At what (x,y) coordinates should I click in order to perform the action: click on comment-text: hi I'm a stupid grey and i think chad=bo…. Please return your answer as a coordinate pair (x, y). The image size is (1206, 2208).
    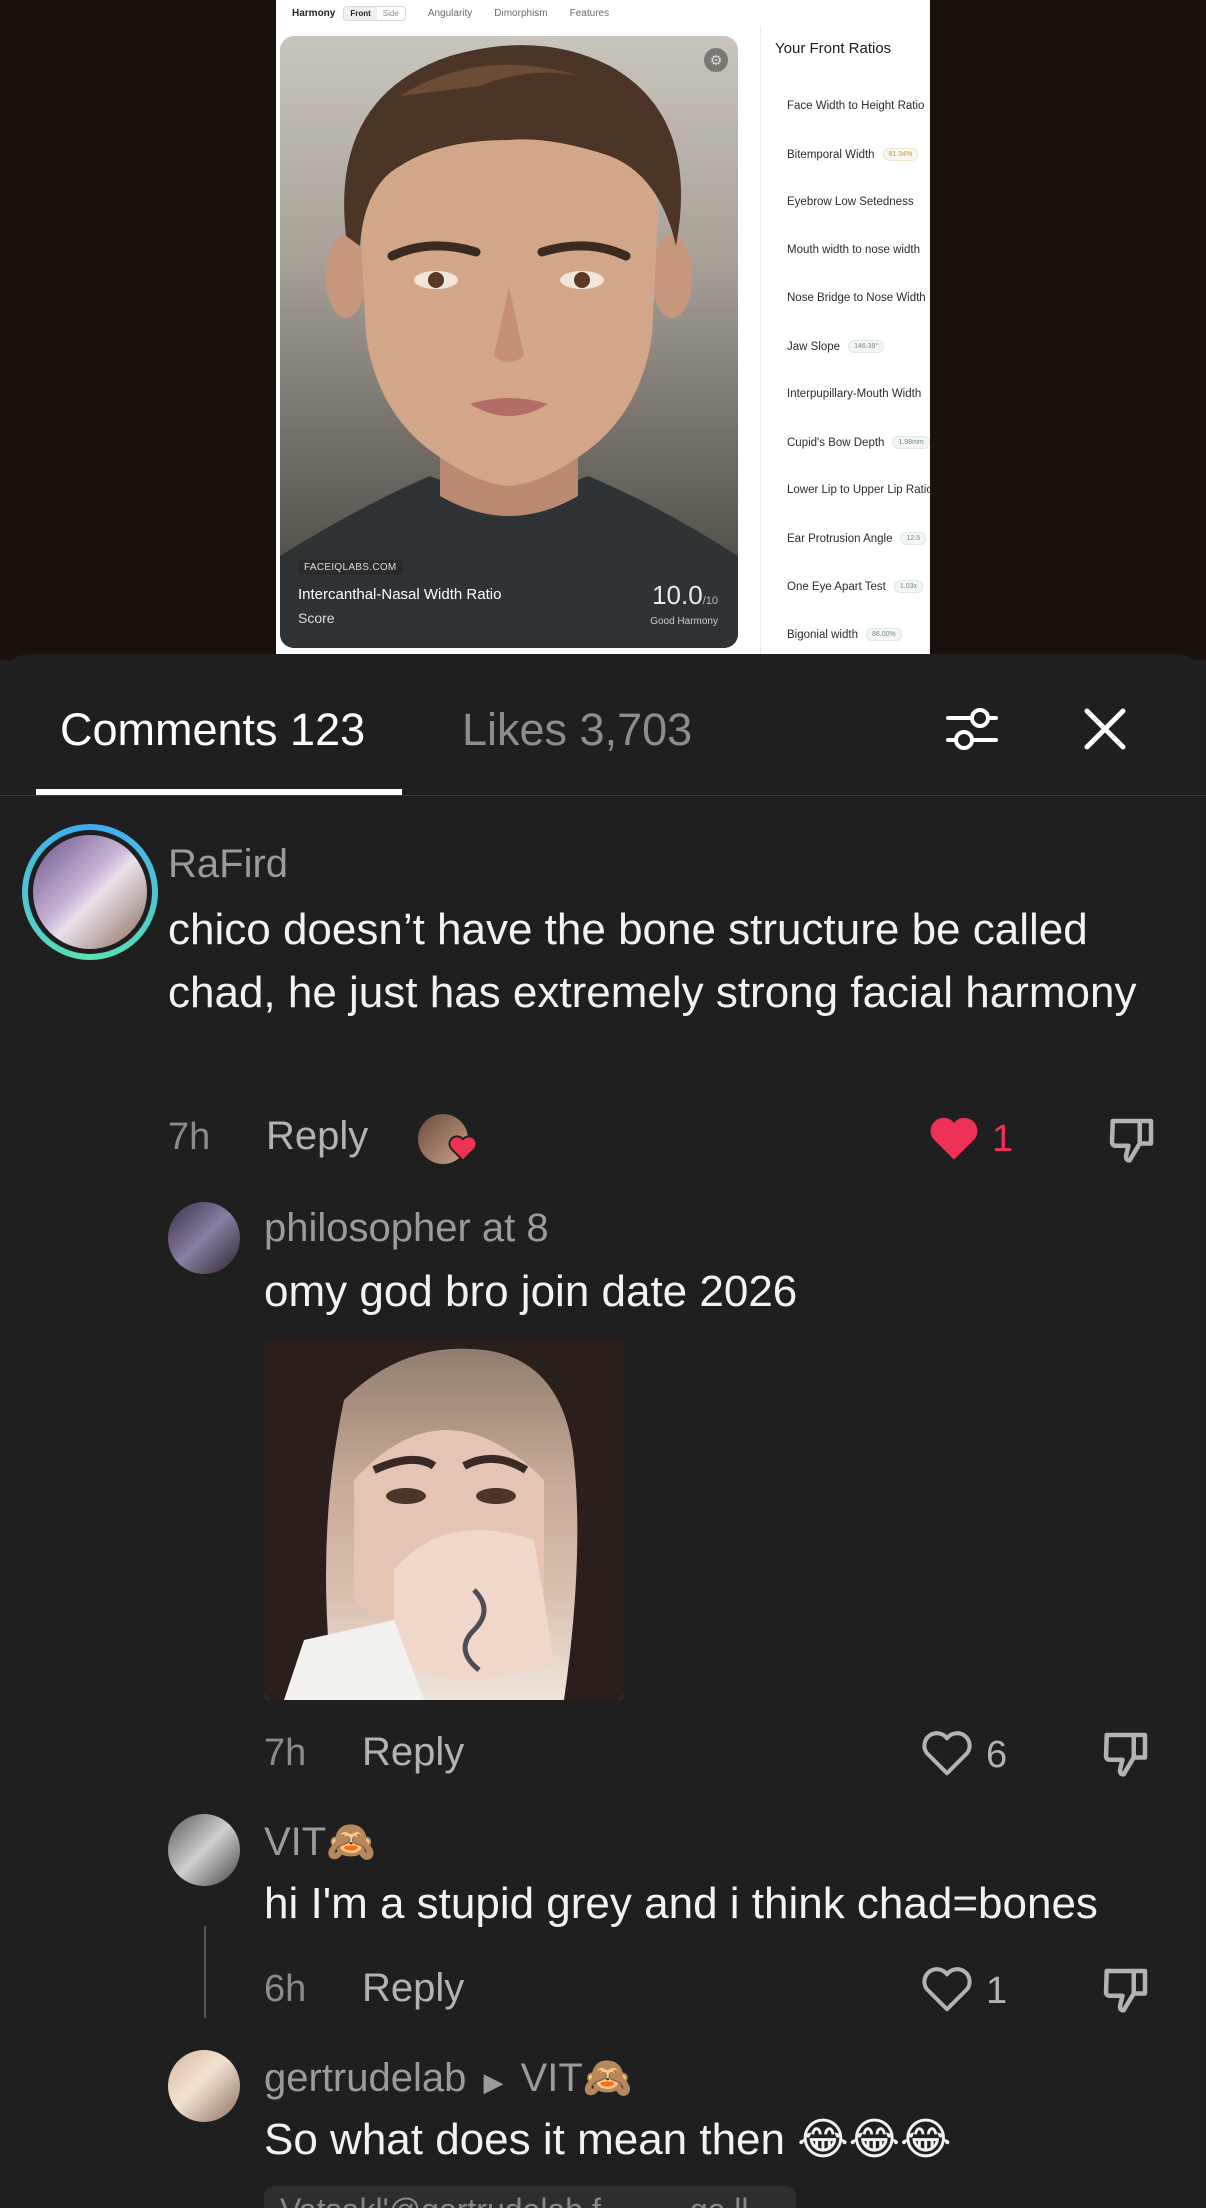
    Looking at the image, I should click on (681, 1903).